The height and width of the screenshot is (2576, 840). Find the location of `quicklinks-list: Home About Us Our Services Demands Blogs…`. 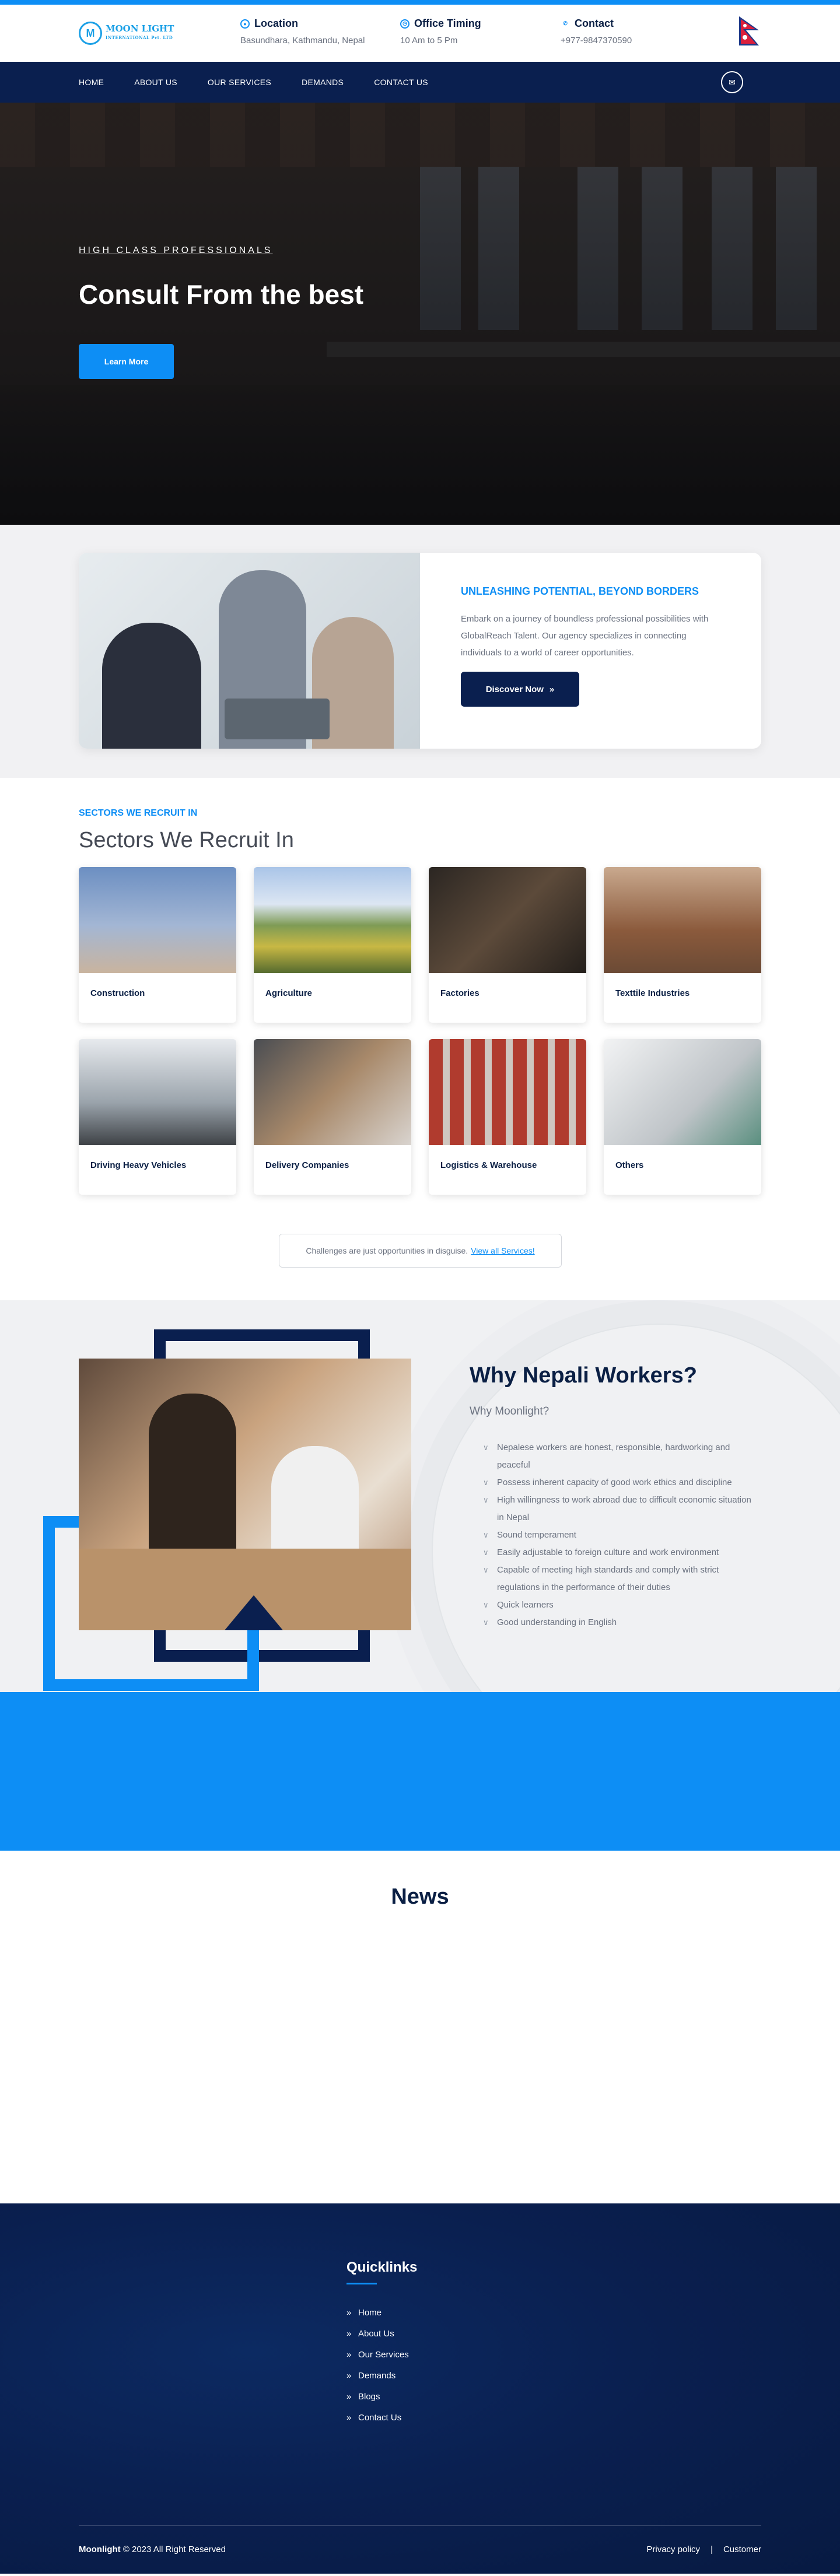

quicklinks-list: Home About Us Our Services Demands Blogs… is located at coordinates (377, 2365).